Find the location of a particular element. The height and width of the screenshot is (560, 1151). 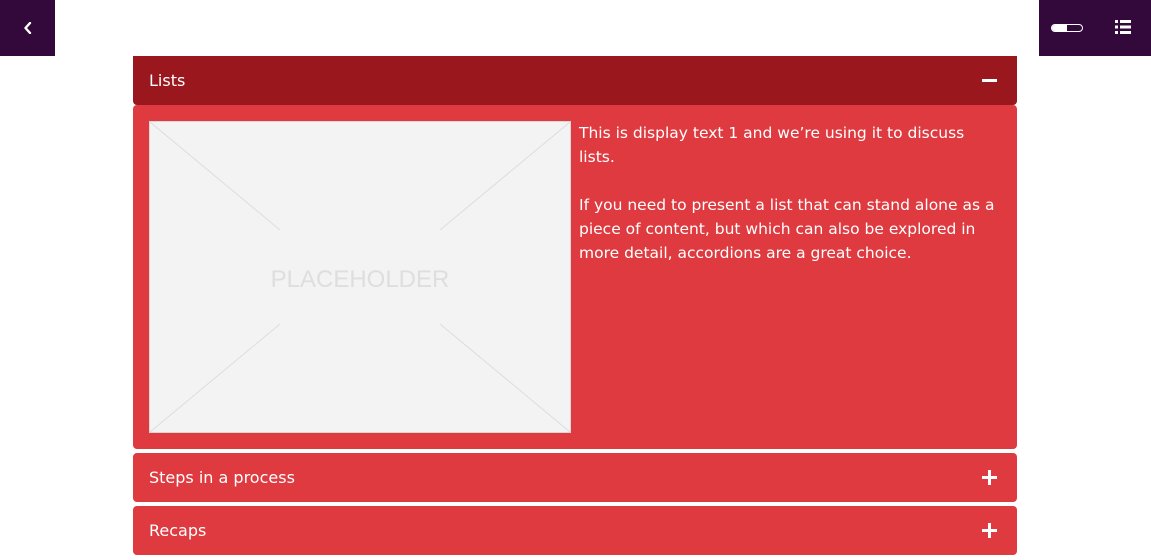

accordion-item-recaps-header: Recaps is located at coordinates (575, 530).